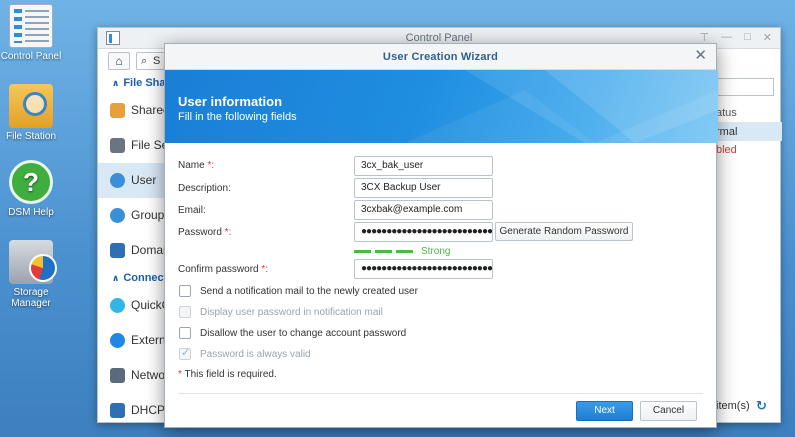 The height and width of the screenshot is (437, 795). Describe the element at coordinates (726, 37) in the screenshot. I see `minimize-icon: —` at that location.